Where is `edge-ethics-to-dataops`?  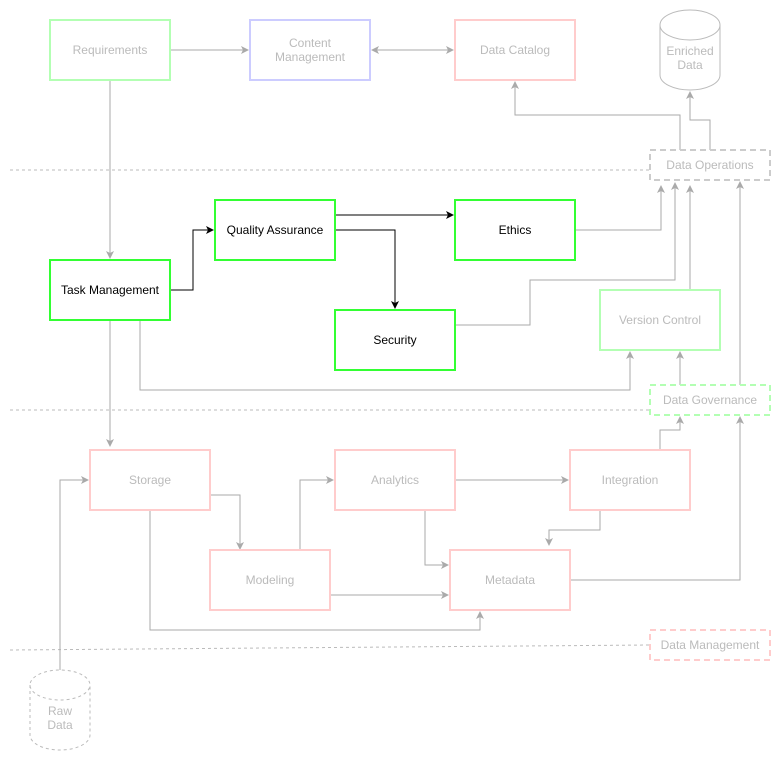 edge-ethics-to-dataops is located at coordinates (620, 208).